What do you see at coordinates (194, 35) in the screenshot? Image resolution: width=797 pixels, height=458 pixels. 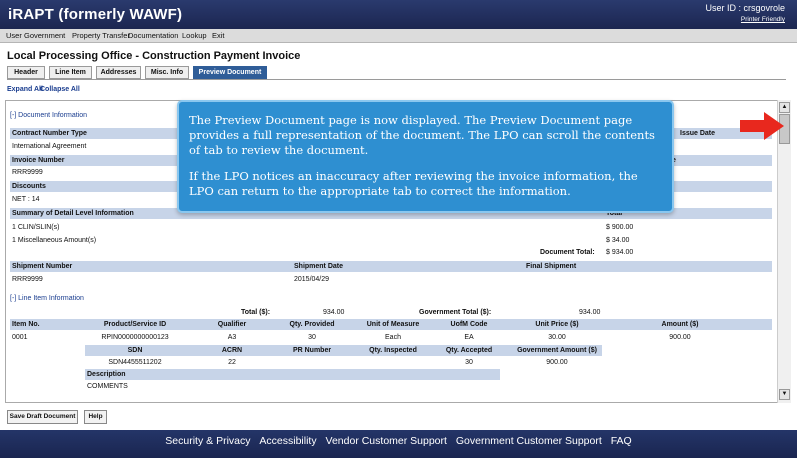 I see `menu-lookup: Lookup` at bounding box center [194, 35].